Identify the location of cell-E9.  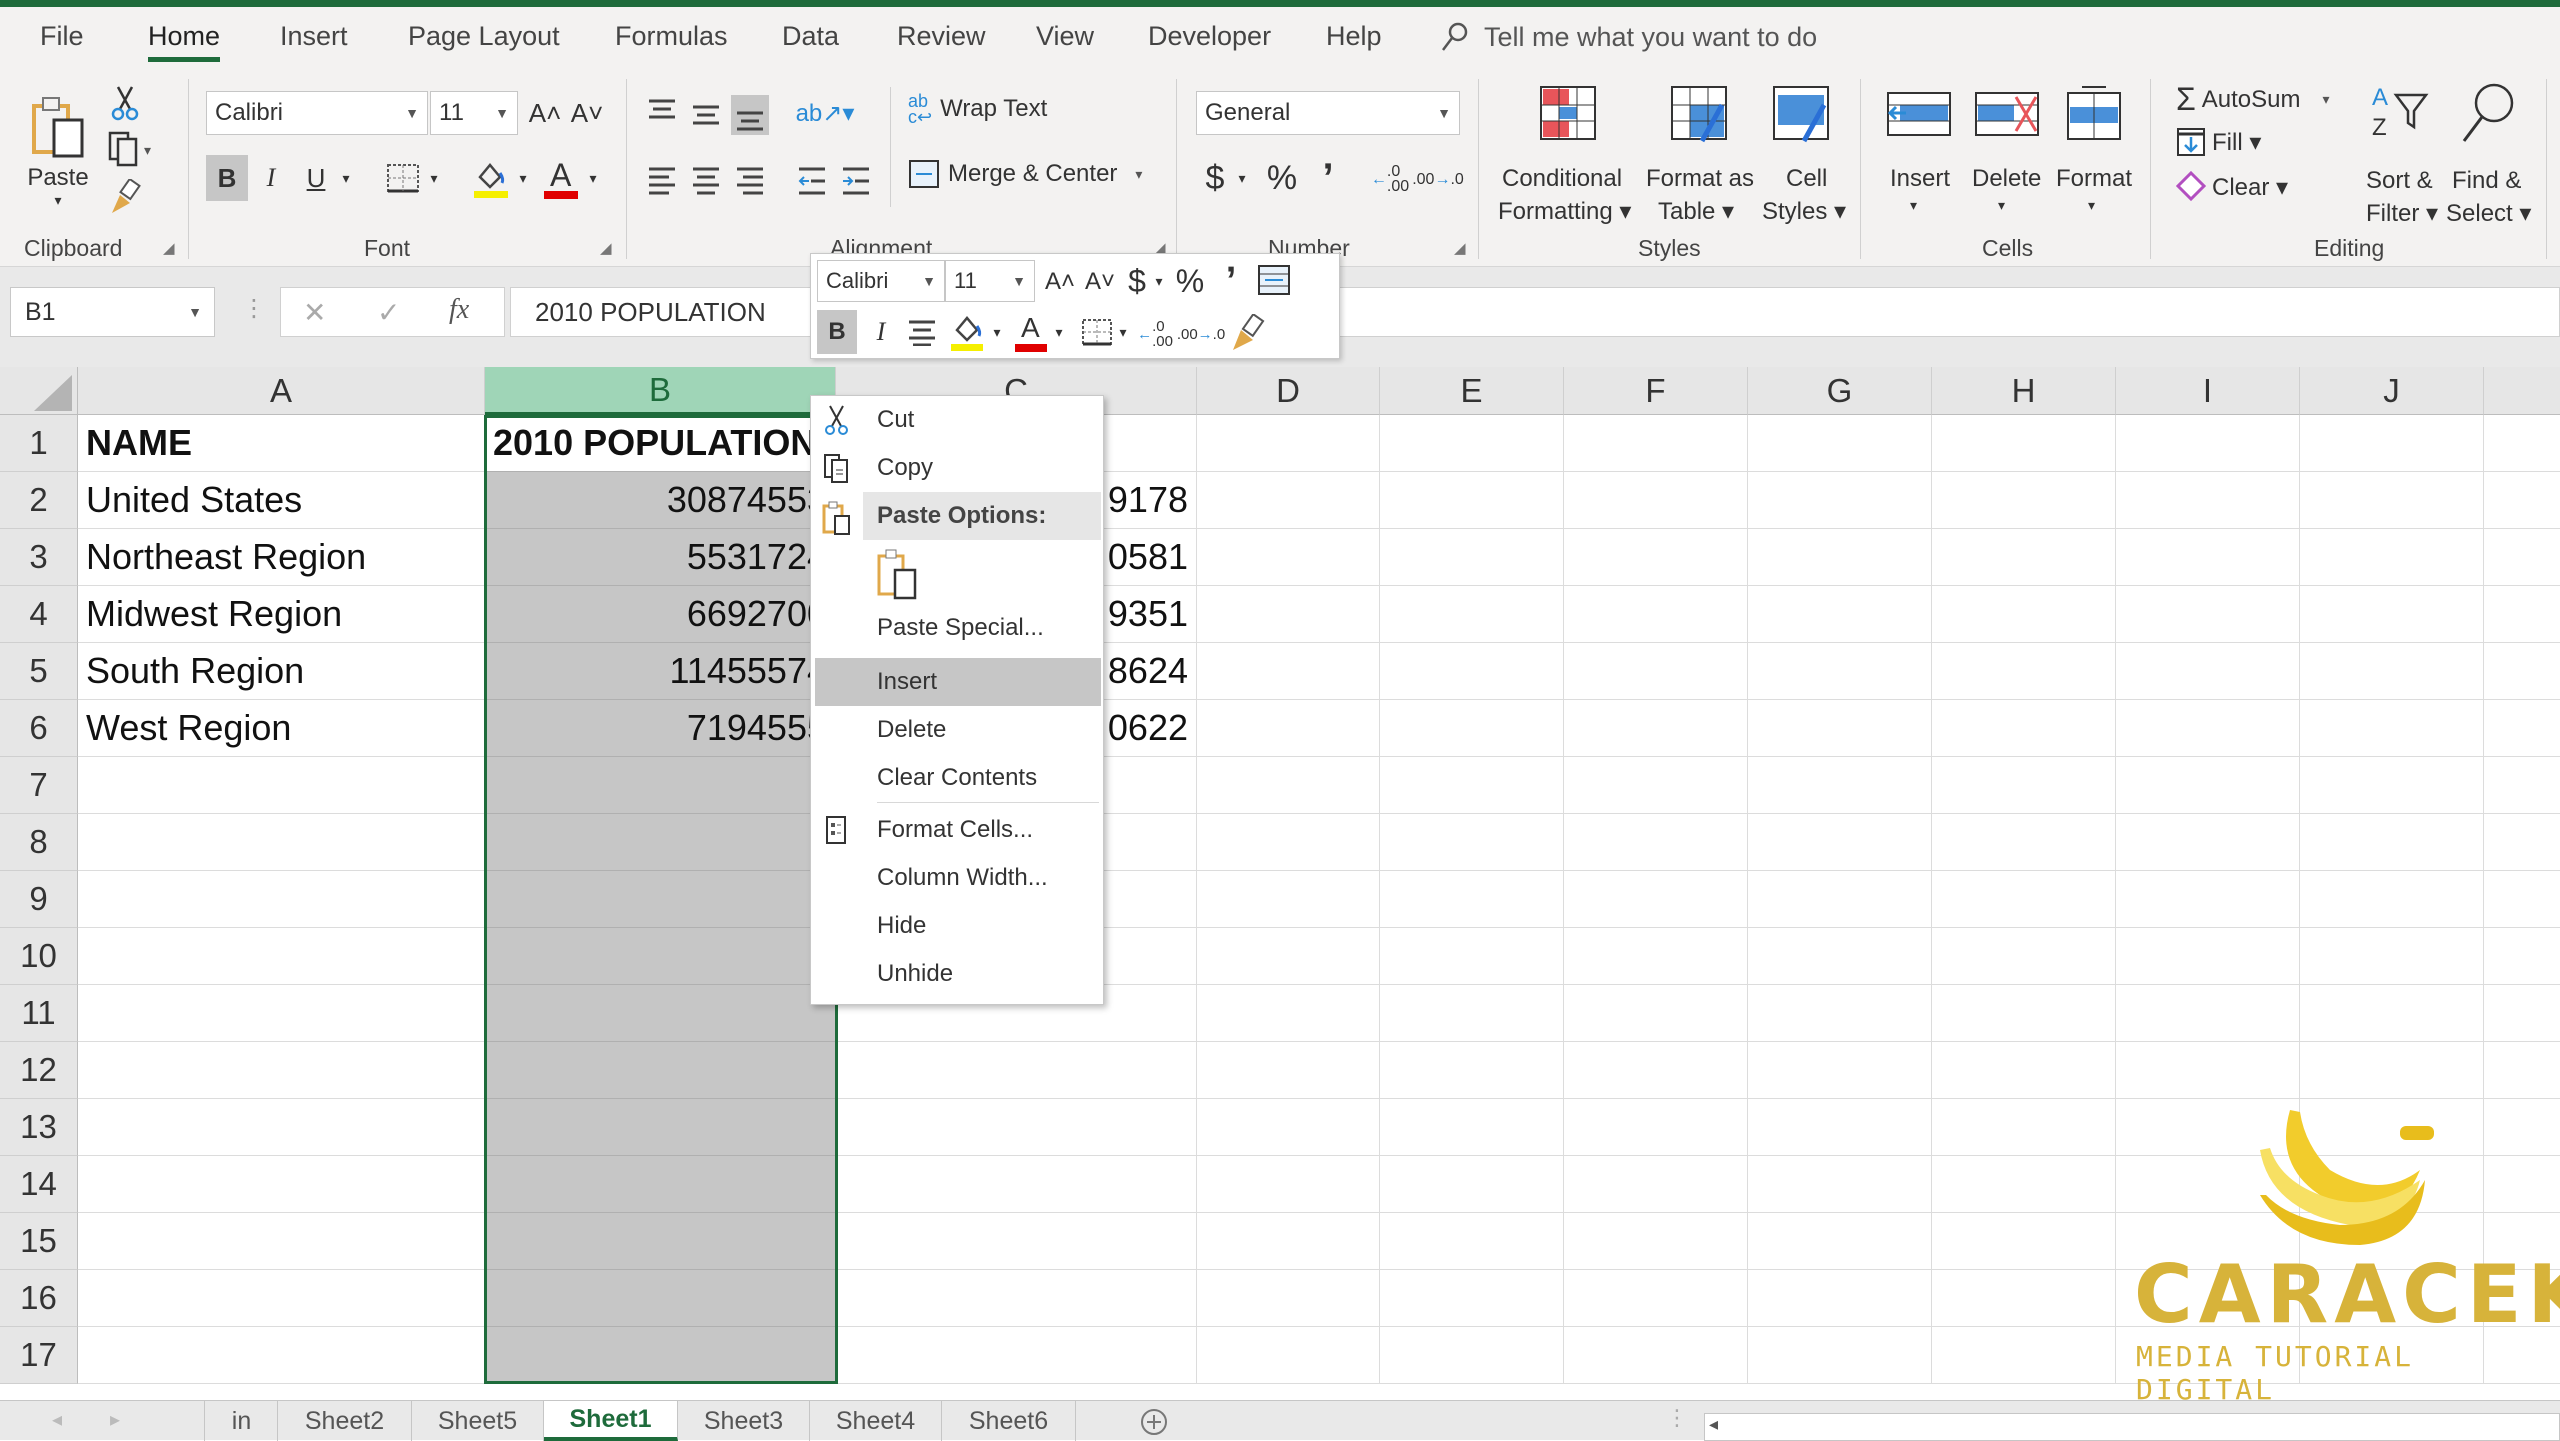
(1472, 899).